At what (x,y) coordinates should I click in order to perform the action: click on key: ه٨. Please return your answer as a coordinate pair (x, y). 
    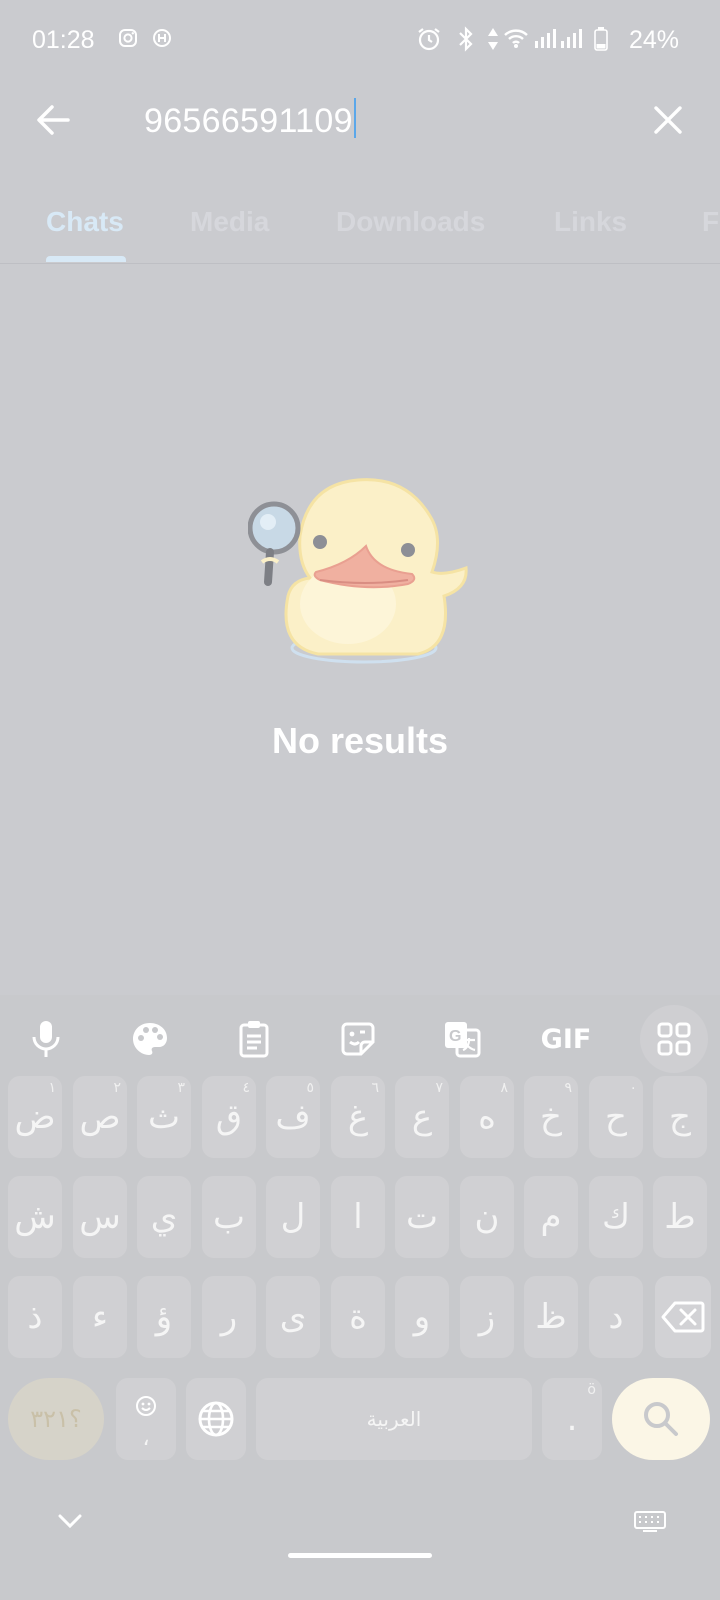
    Looking at the image, I should click on (487, 1117).